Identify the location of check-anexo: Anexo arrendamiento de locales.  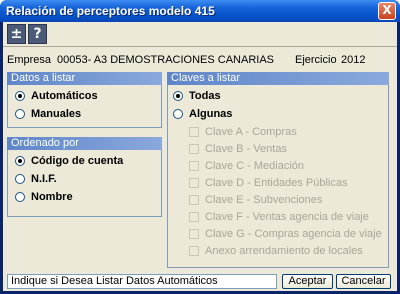
(276, 251).